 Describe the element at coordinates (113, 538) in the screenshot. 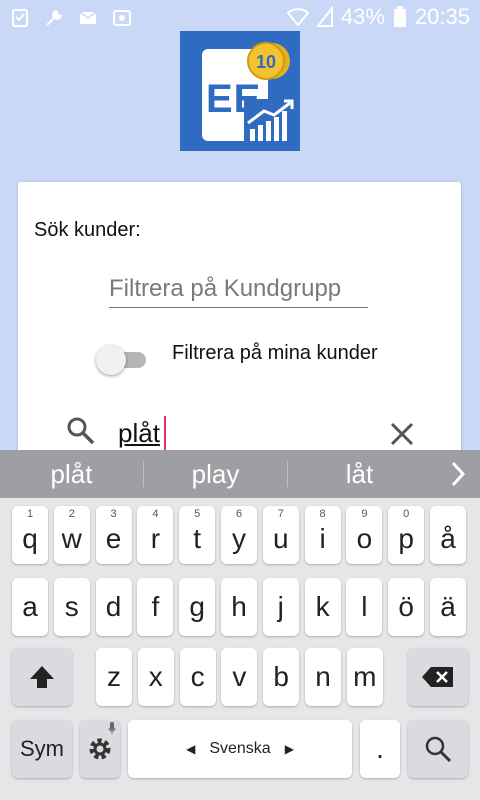

I see `key-letter: e` at that location.